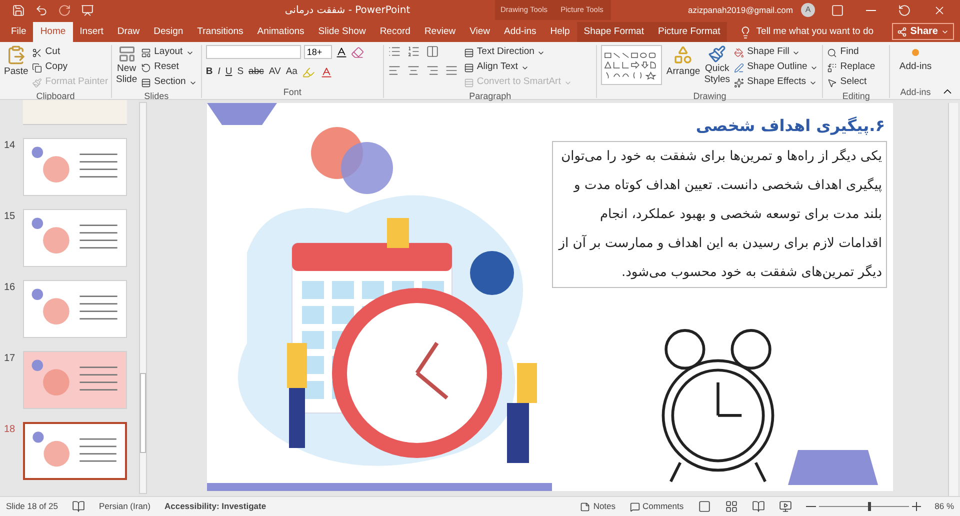  What do you see at coordinates (10, 146) in the screenshot?
I see `slide-number: 14` at bounding box center [10, 146].